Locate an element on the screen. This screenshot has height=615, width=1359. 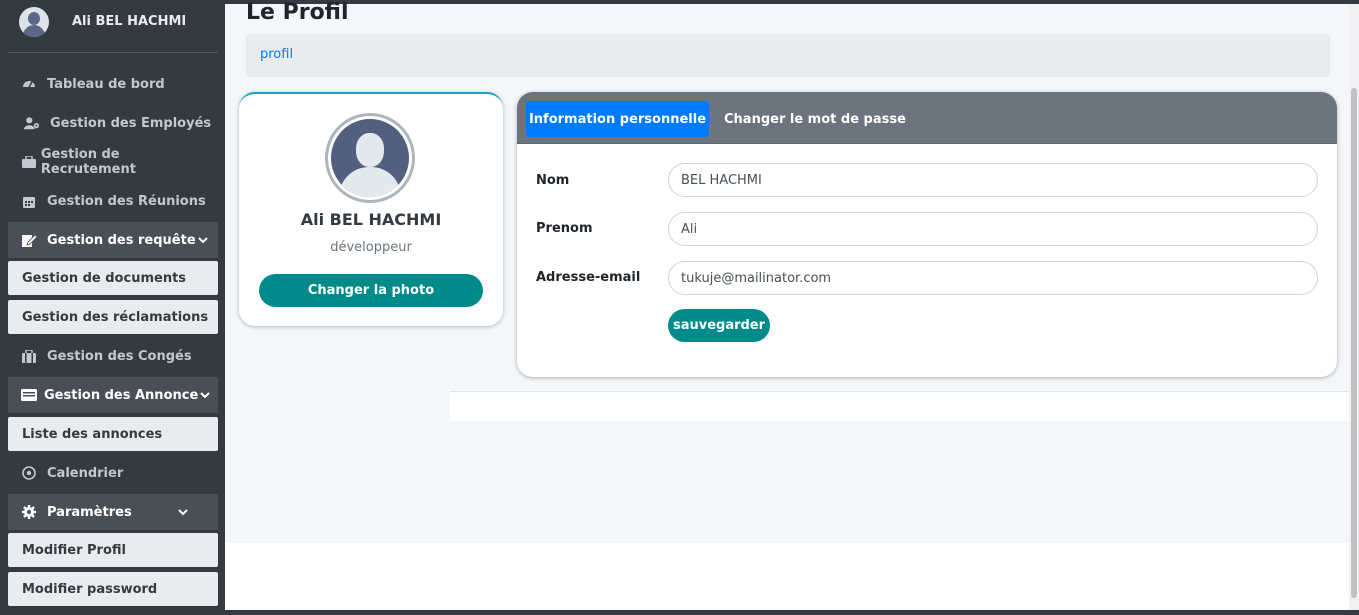
sidebar-item-recrutement: Gestion de Recrutement is located at coordinates (113, 162).